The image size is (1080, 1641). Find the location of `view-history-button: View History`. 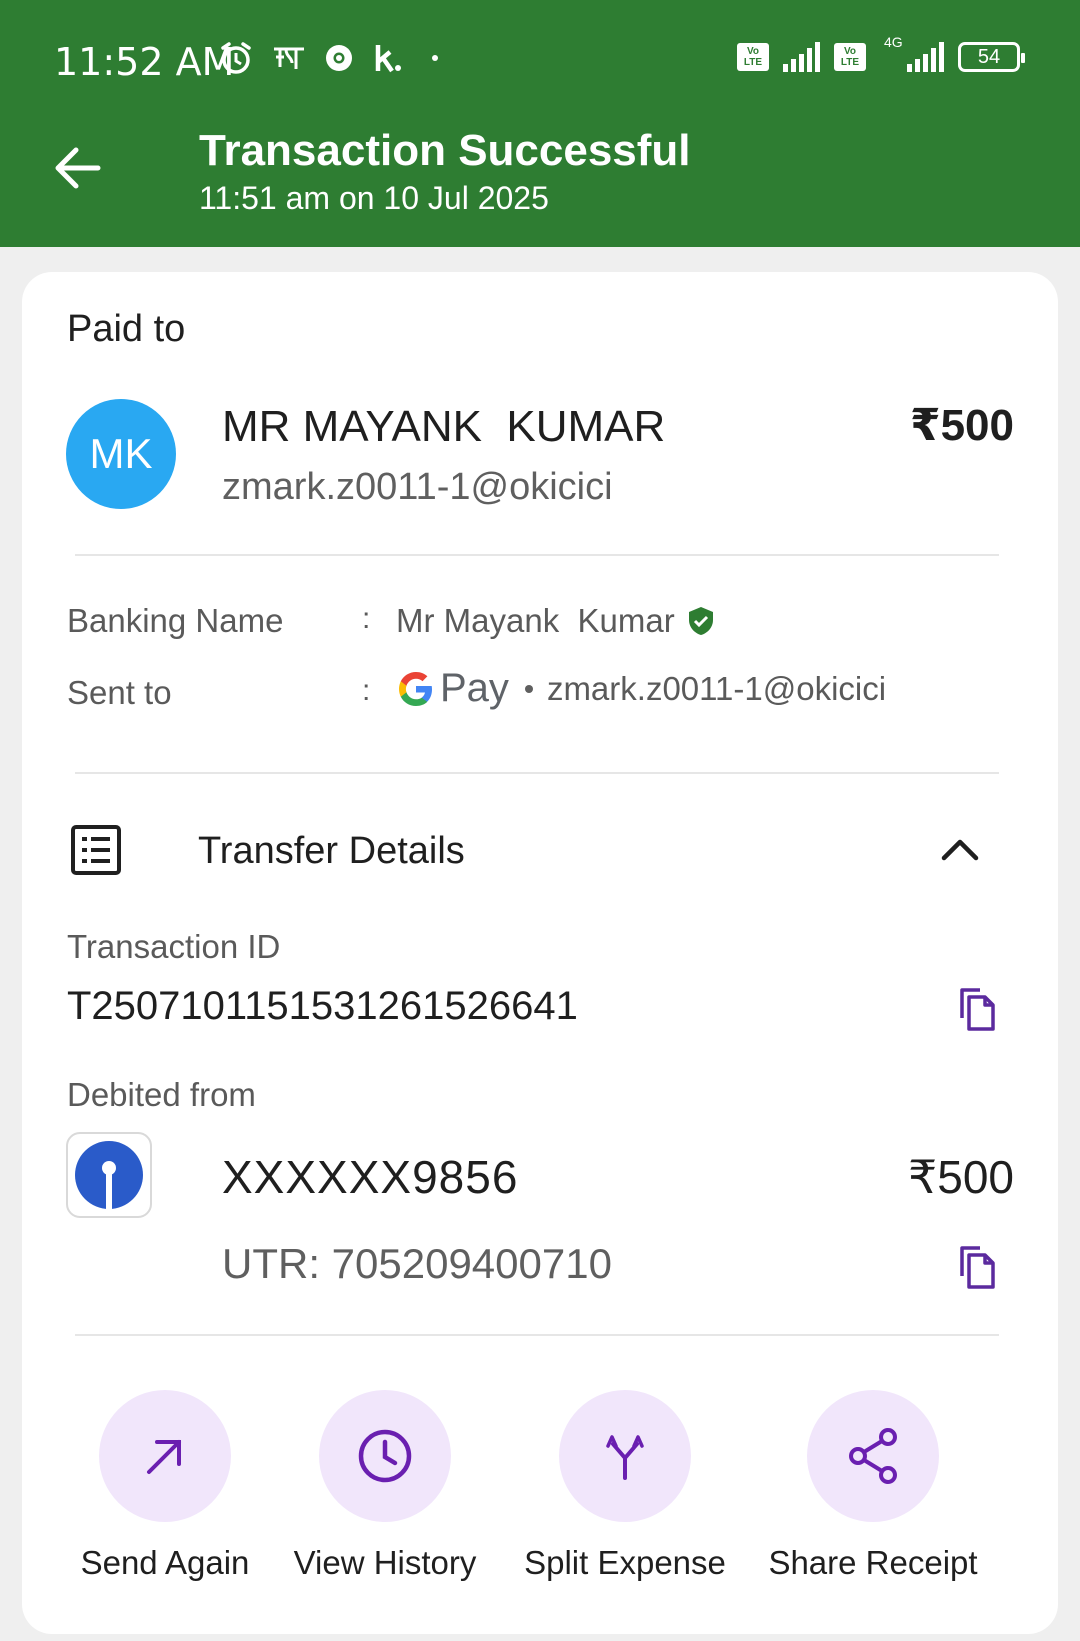

view-history-button: View History is located at coordinates (385, 1486).